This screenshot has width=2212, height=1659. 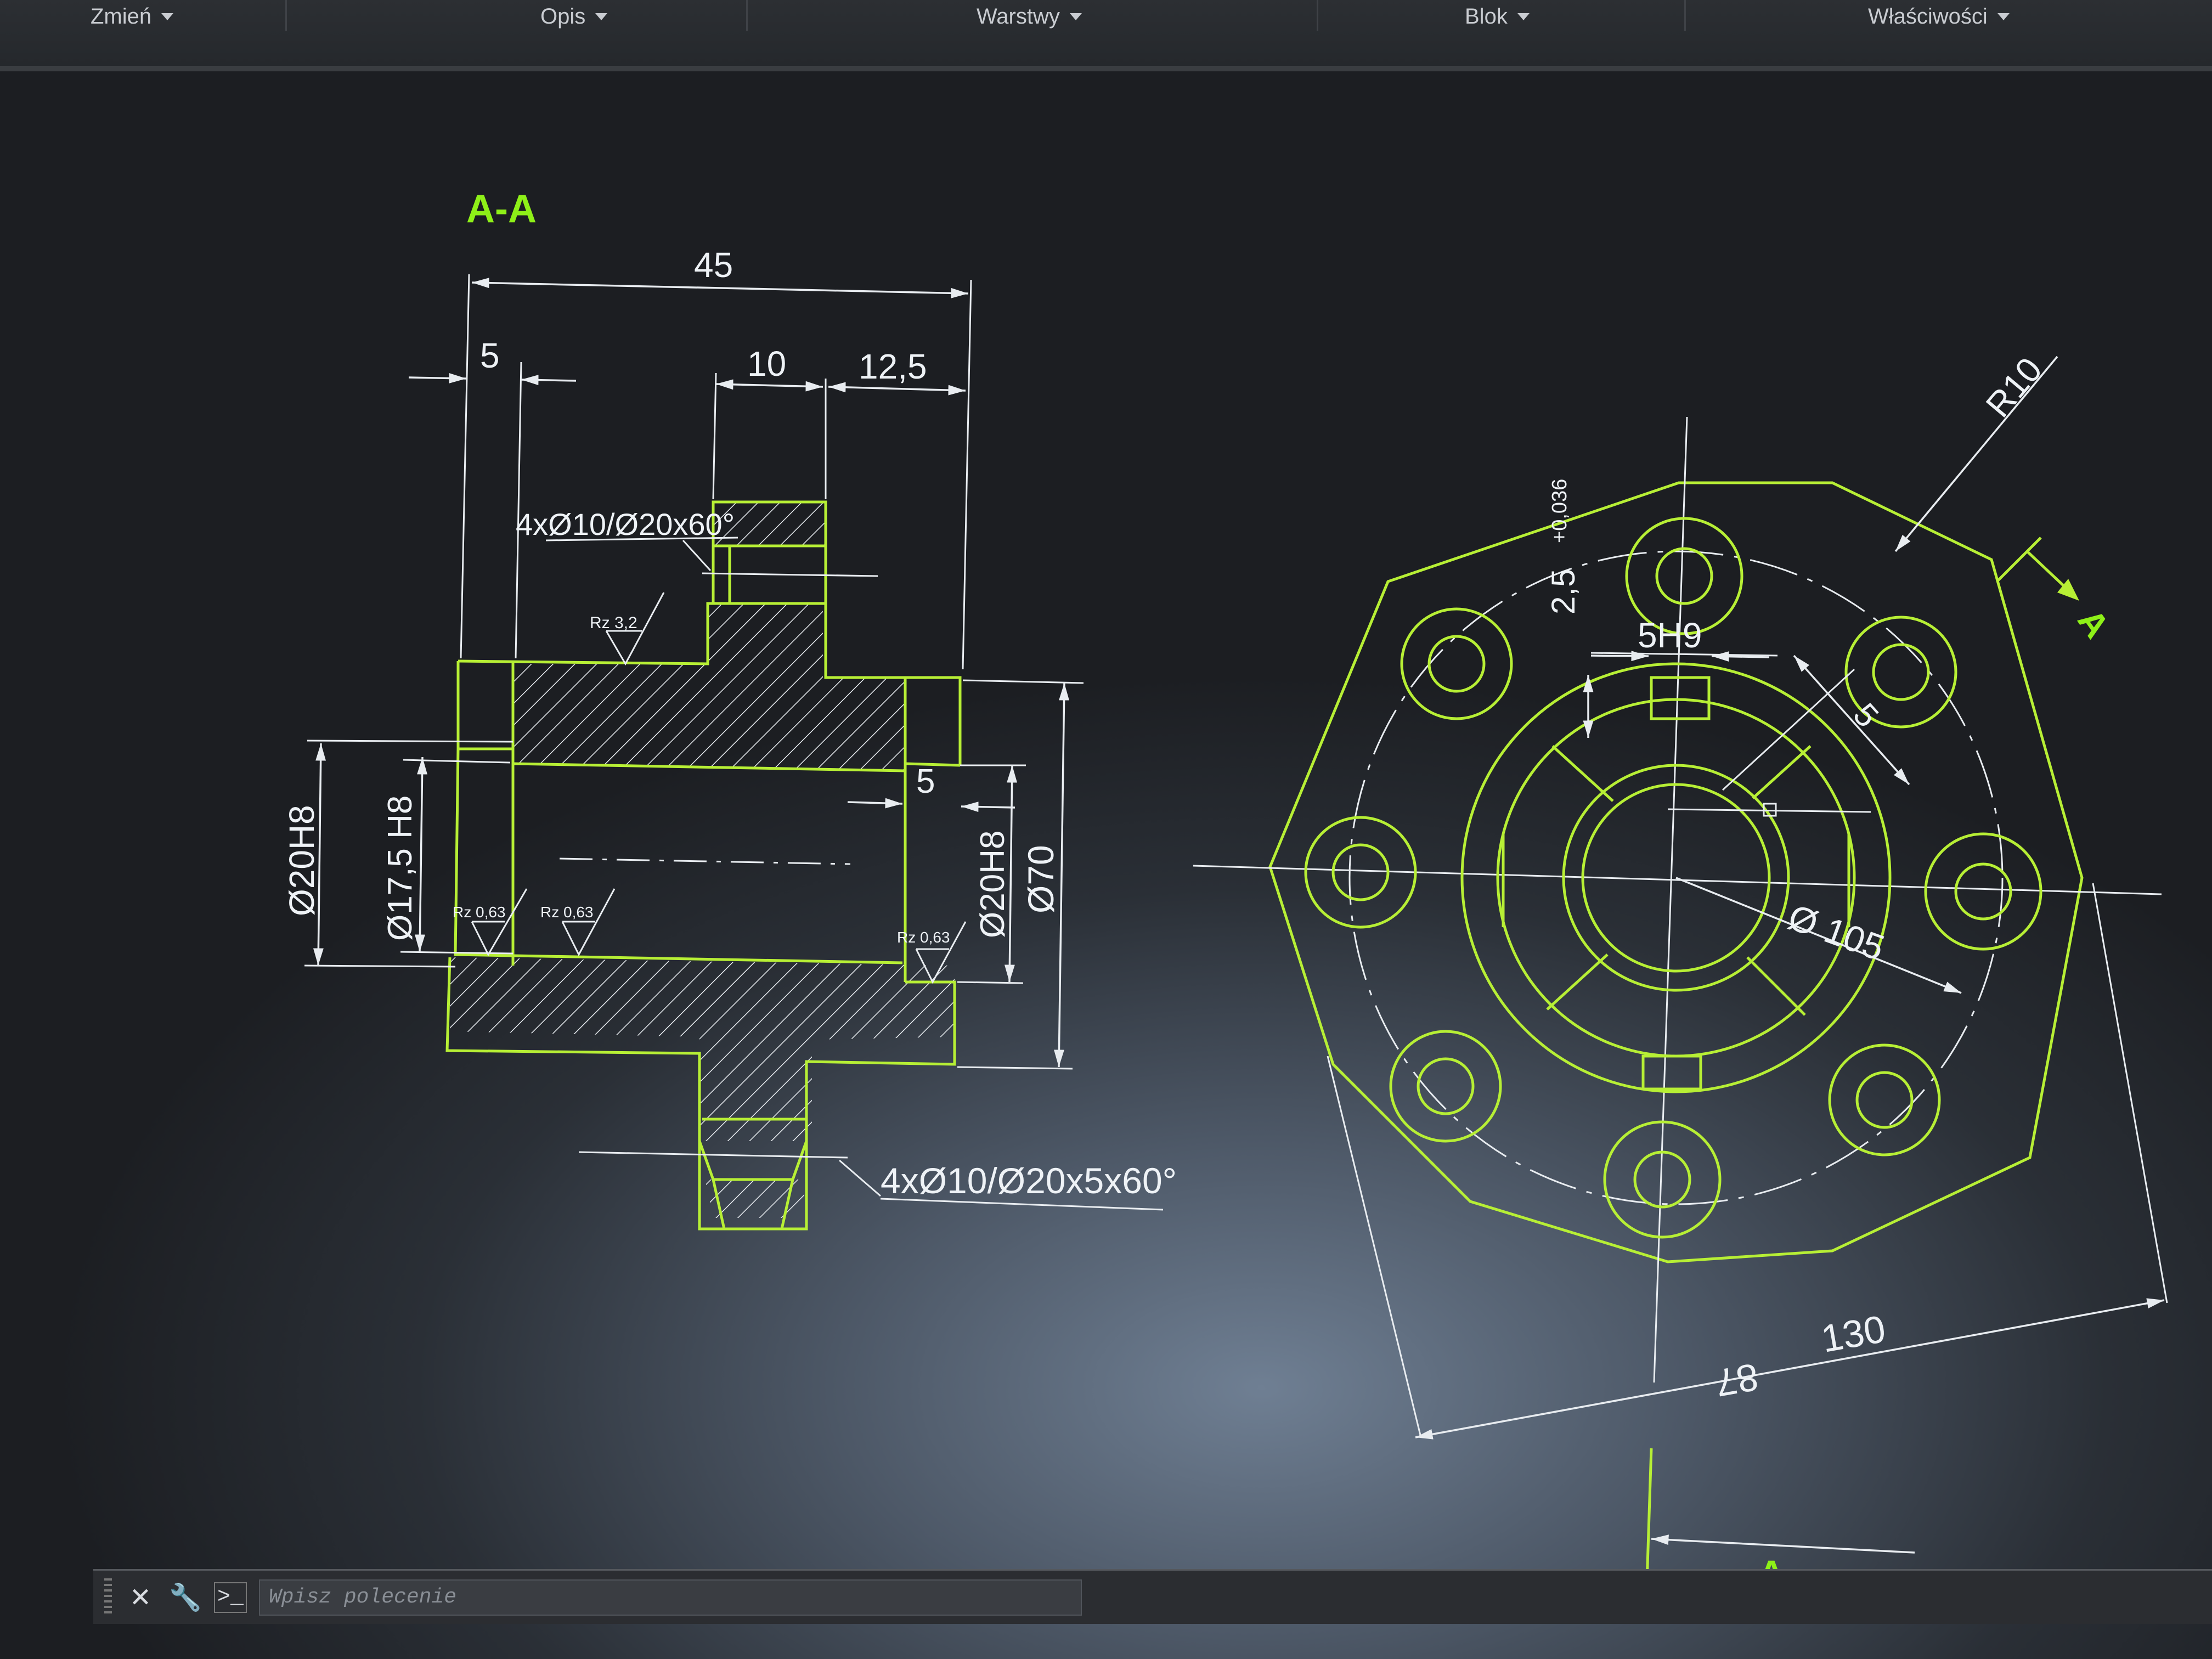 I want to click on dim-line-inner-step-a, so click(x=875, y=804).